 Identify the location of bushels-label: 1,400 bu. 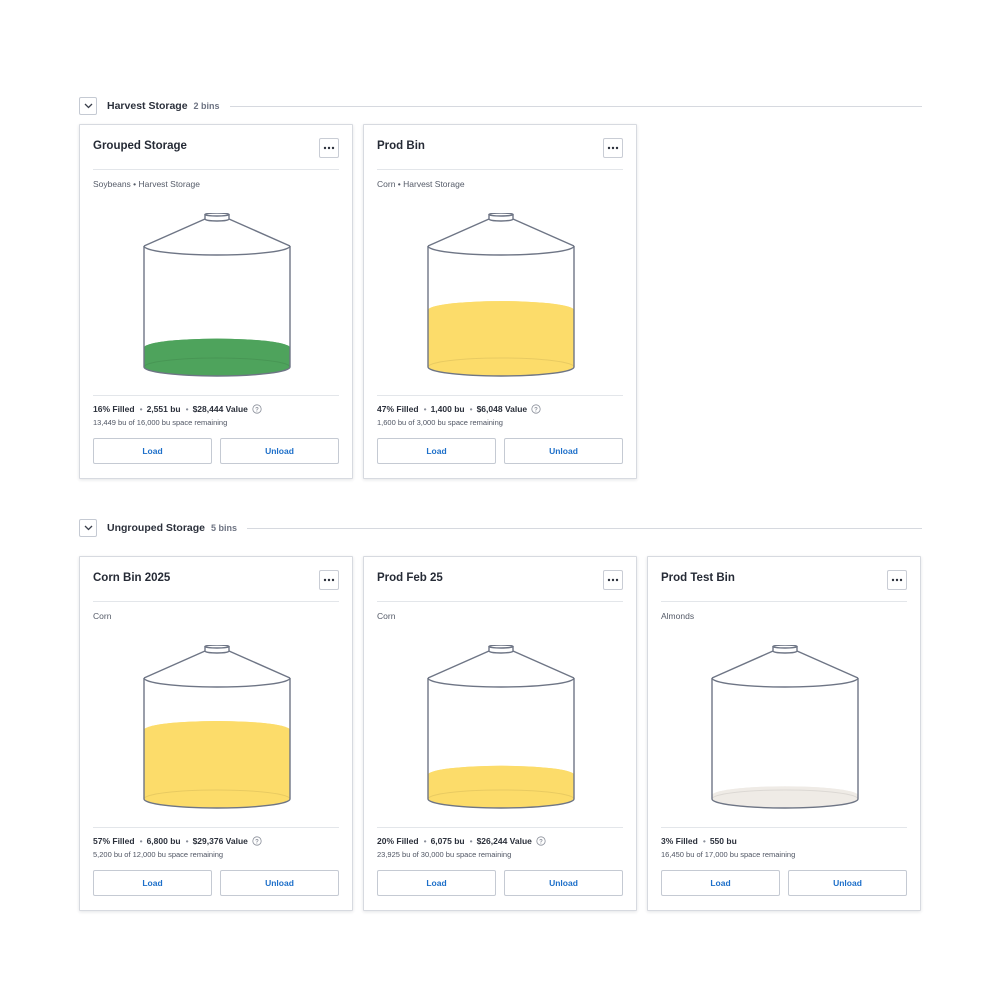
(447, 409).